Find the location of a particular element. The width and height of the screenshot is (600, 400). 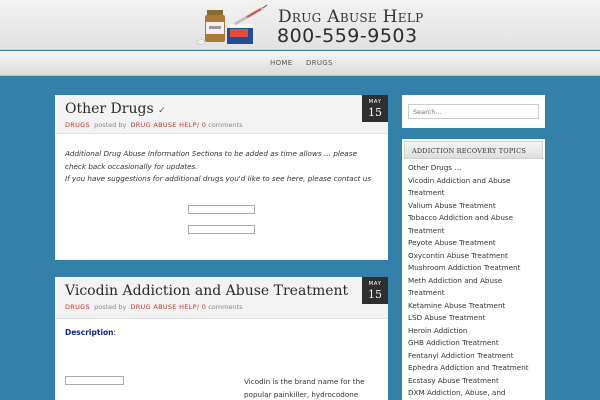

topic-link: Mushroom Addiction Treatment is located at coordinates (474, 268).